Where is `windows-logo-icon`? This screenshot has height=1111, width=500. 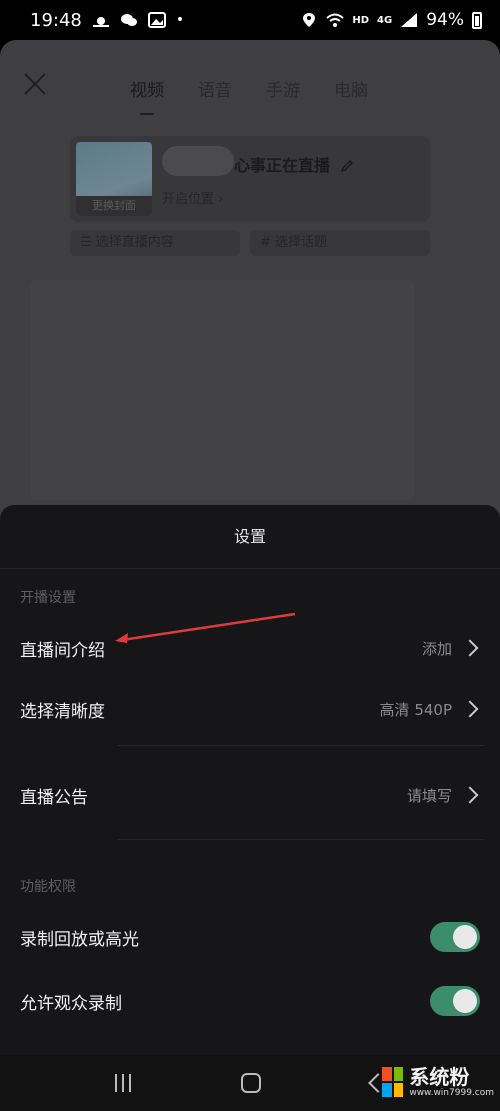 windows-logo-icon is located at coordinates (393, 1082).